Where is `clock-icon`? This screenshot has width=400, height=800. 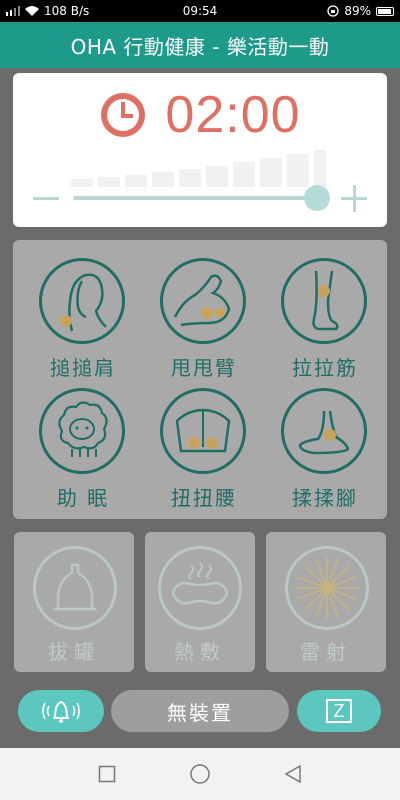
clock-icon is located at coordinates (123, 115).